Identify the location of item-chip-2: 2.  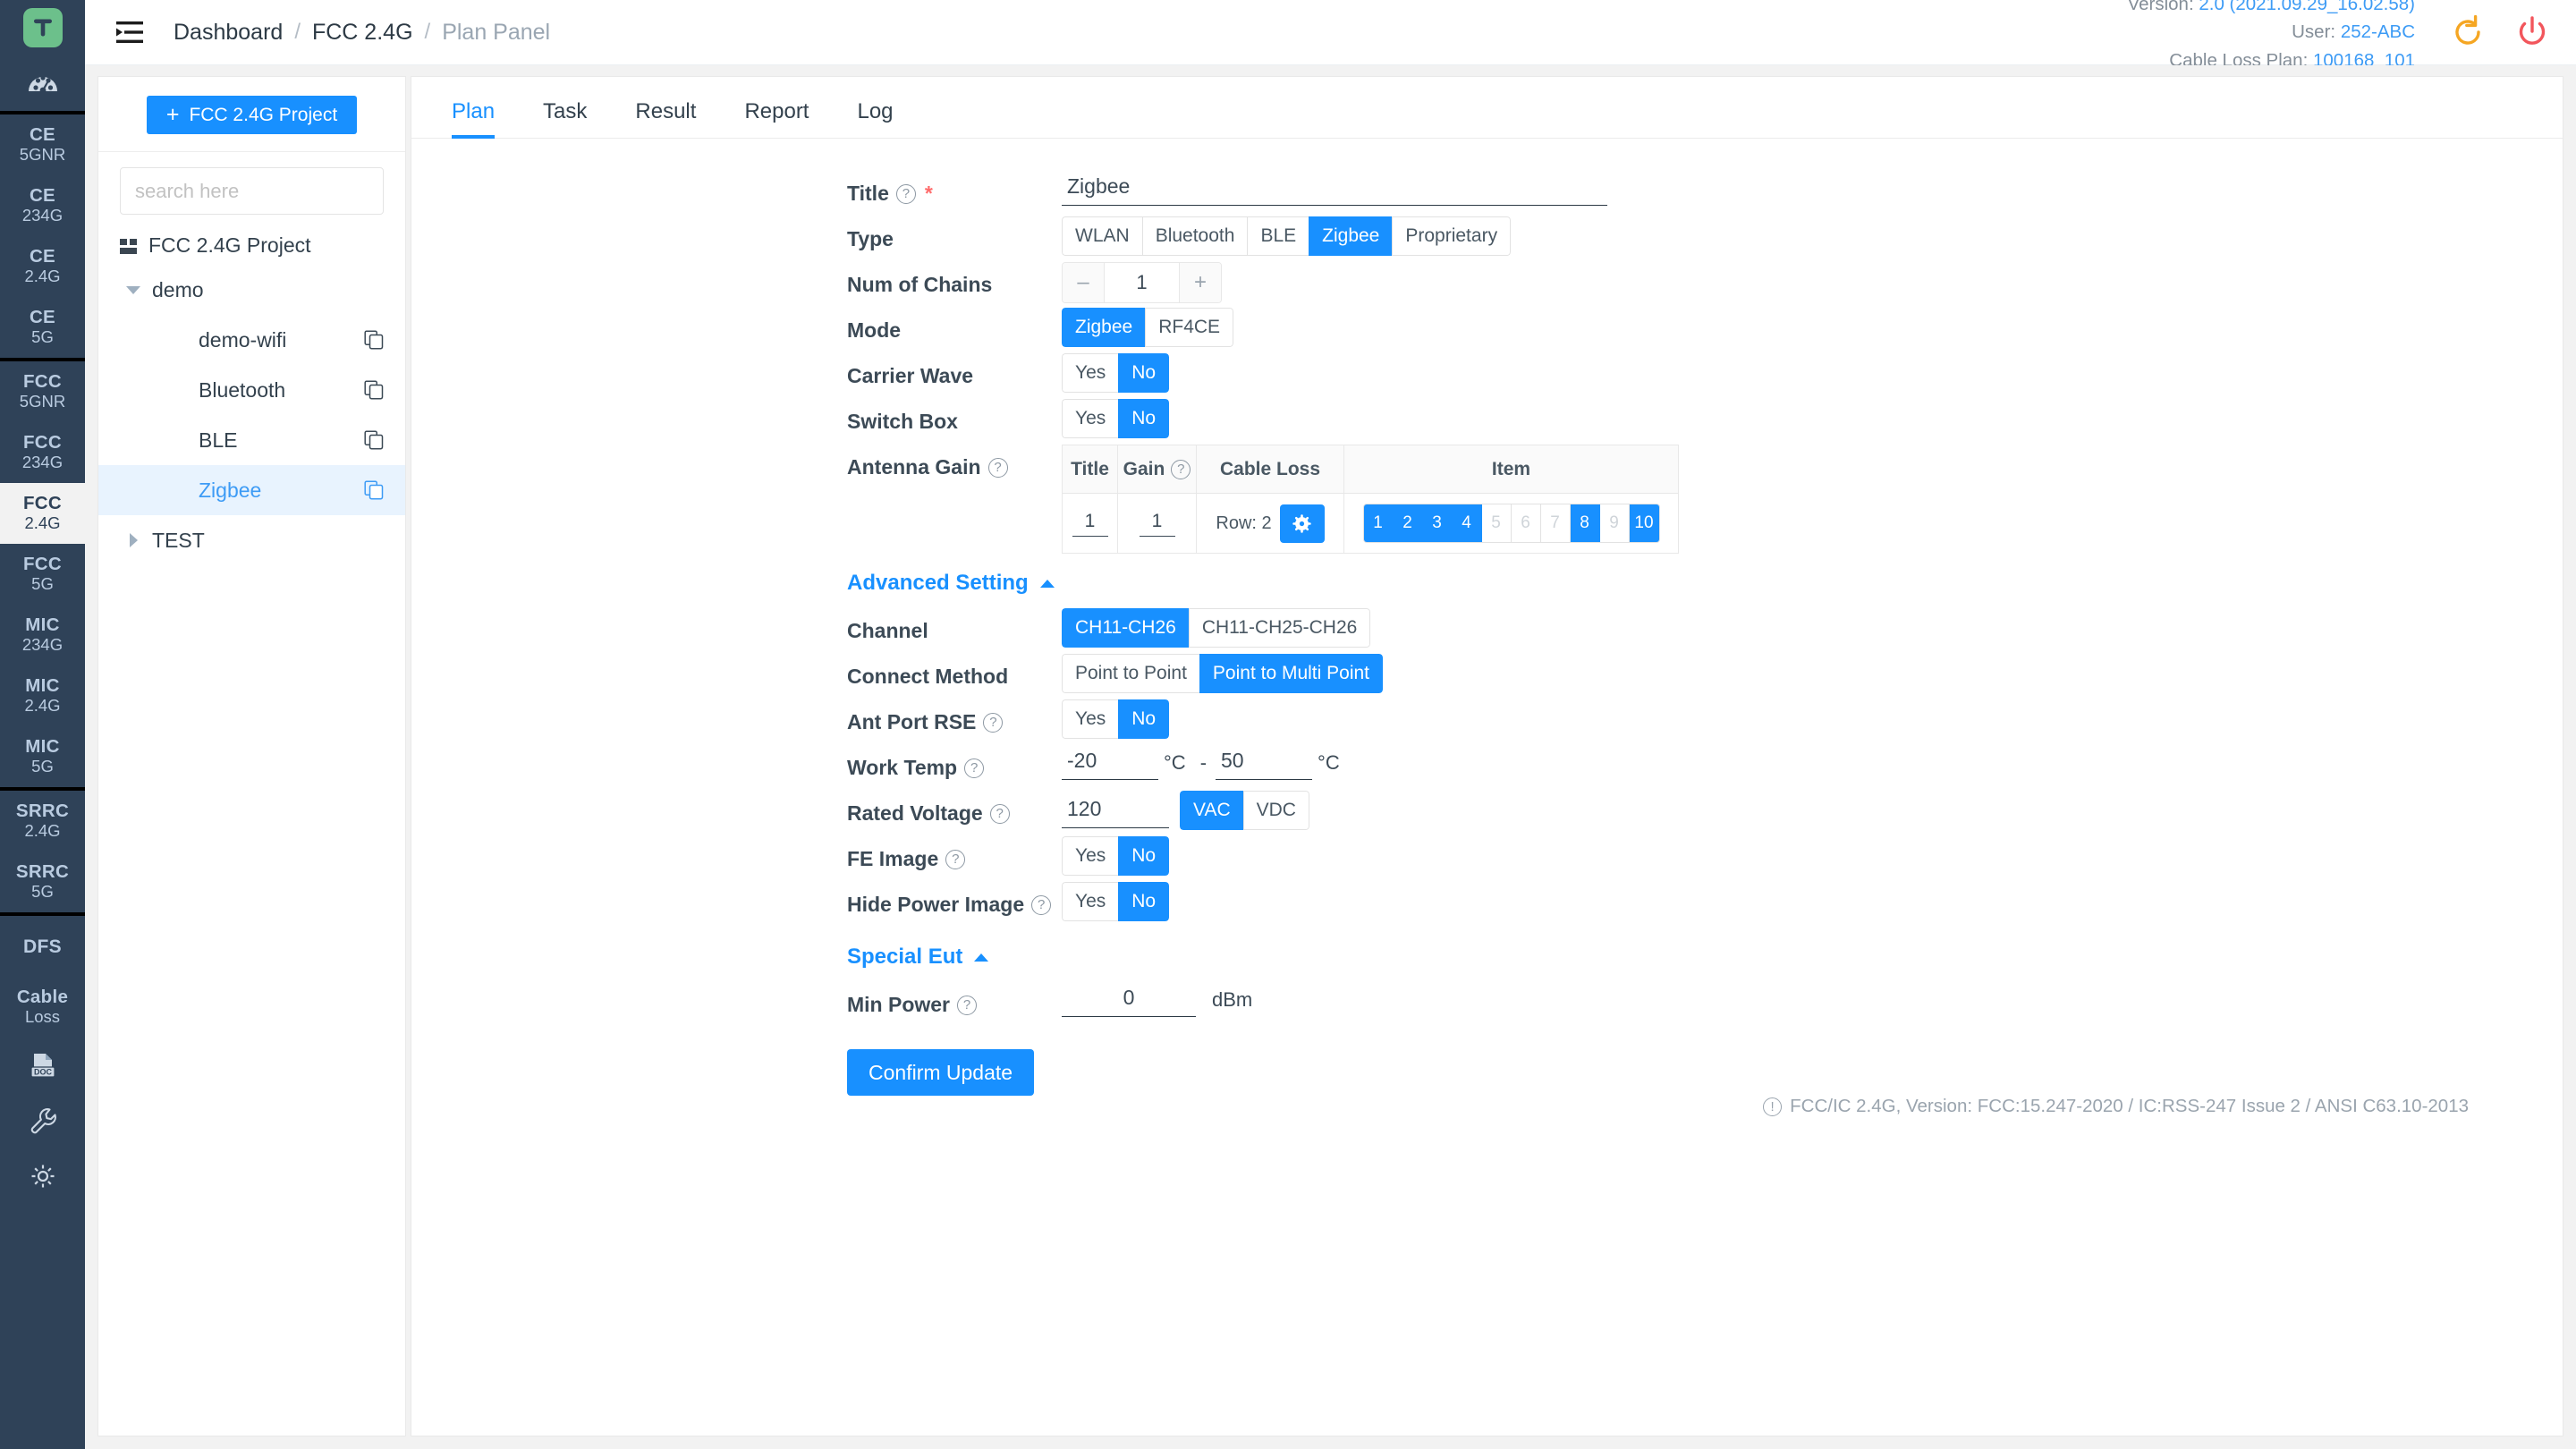
(1408, 523).